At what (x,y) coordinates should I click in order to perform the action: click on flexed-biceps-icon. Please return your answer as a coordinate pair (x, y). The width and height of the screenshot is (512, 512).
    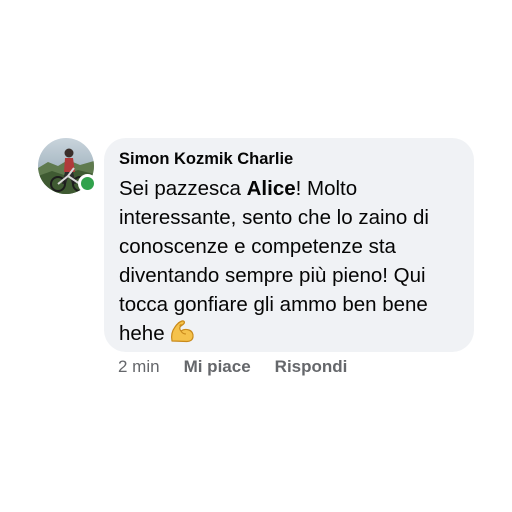
    Looking at the image, I should click on (182, 335).